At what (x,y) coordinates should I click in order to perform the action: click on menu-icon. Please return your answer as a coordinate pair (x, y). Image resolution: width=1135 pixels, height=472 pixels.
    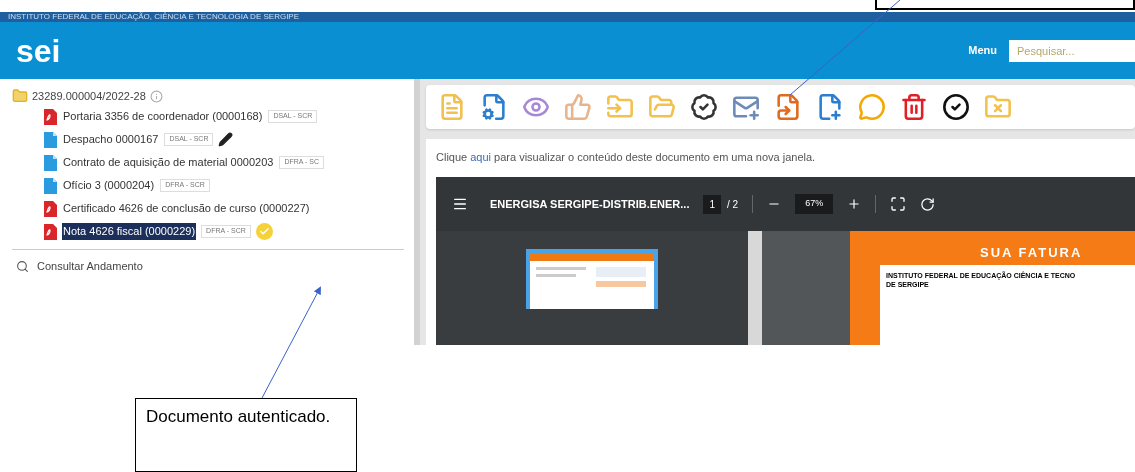
    Looking at the image, I should click on (460, 204).